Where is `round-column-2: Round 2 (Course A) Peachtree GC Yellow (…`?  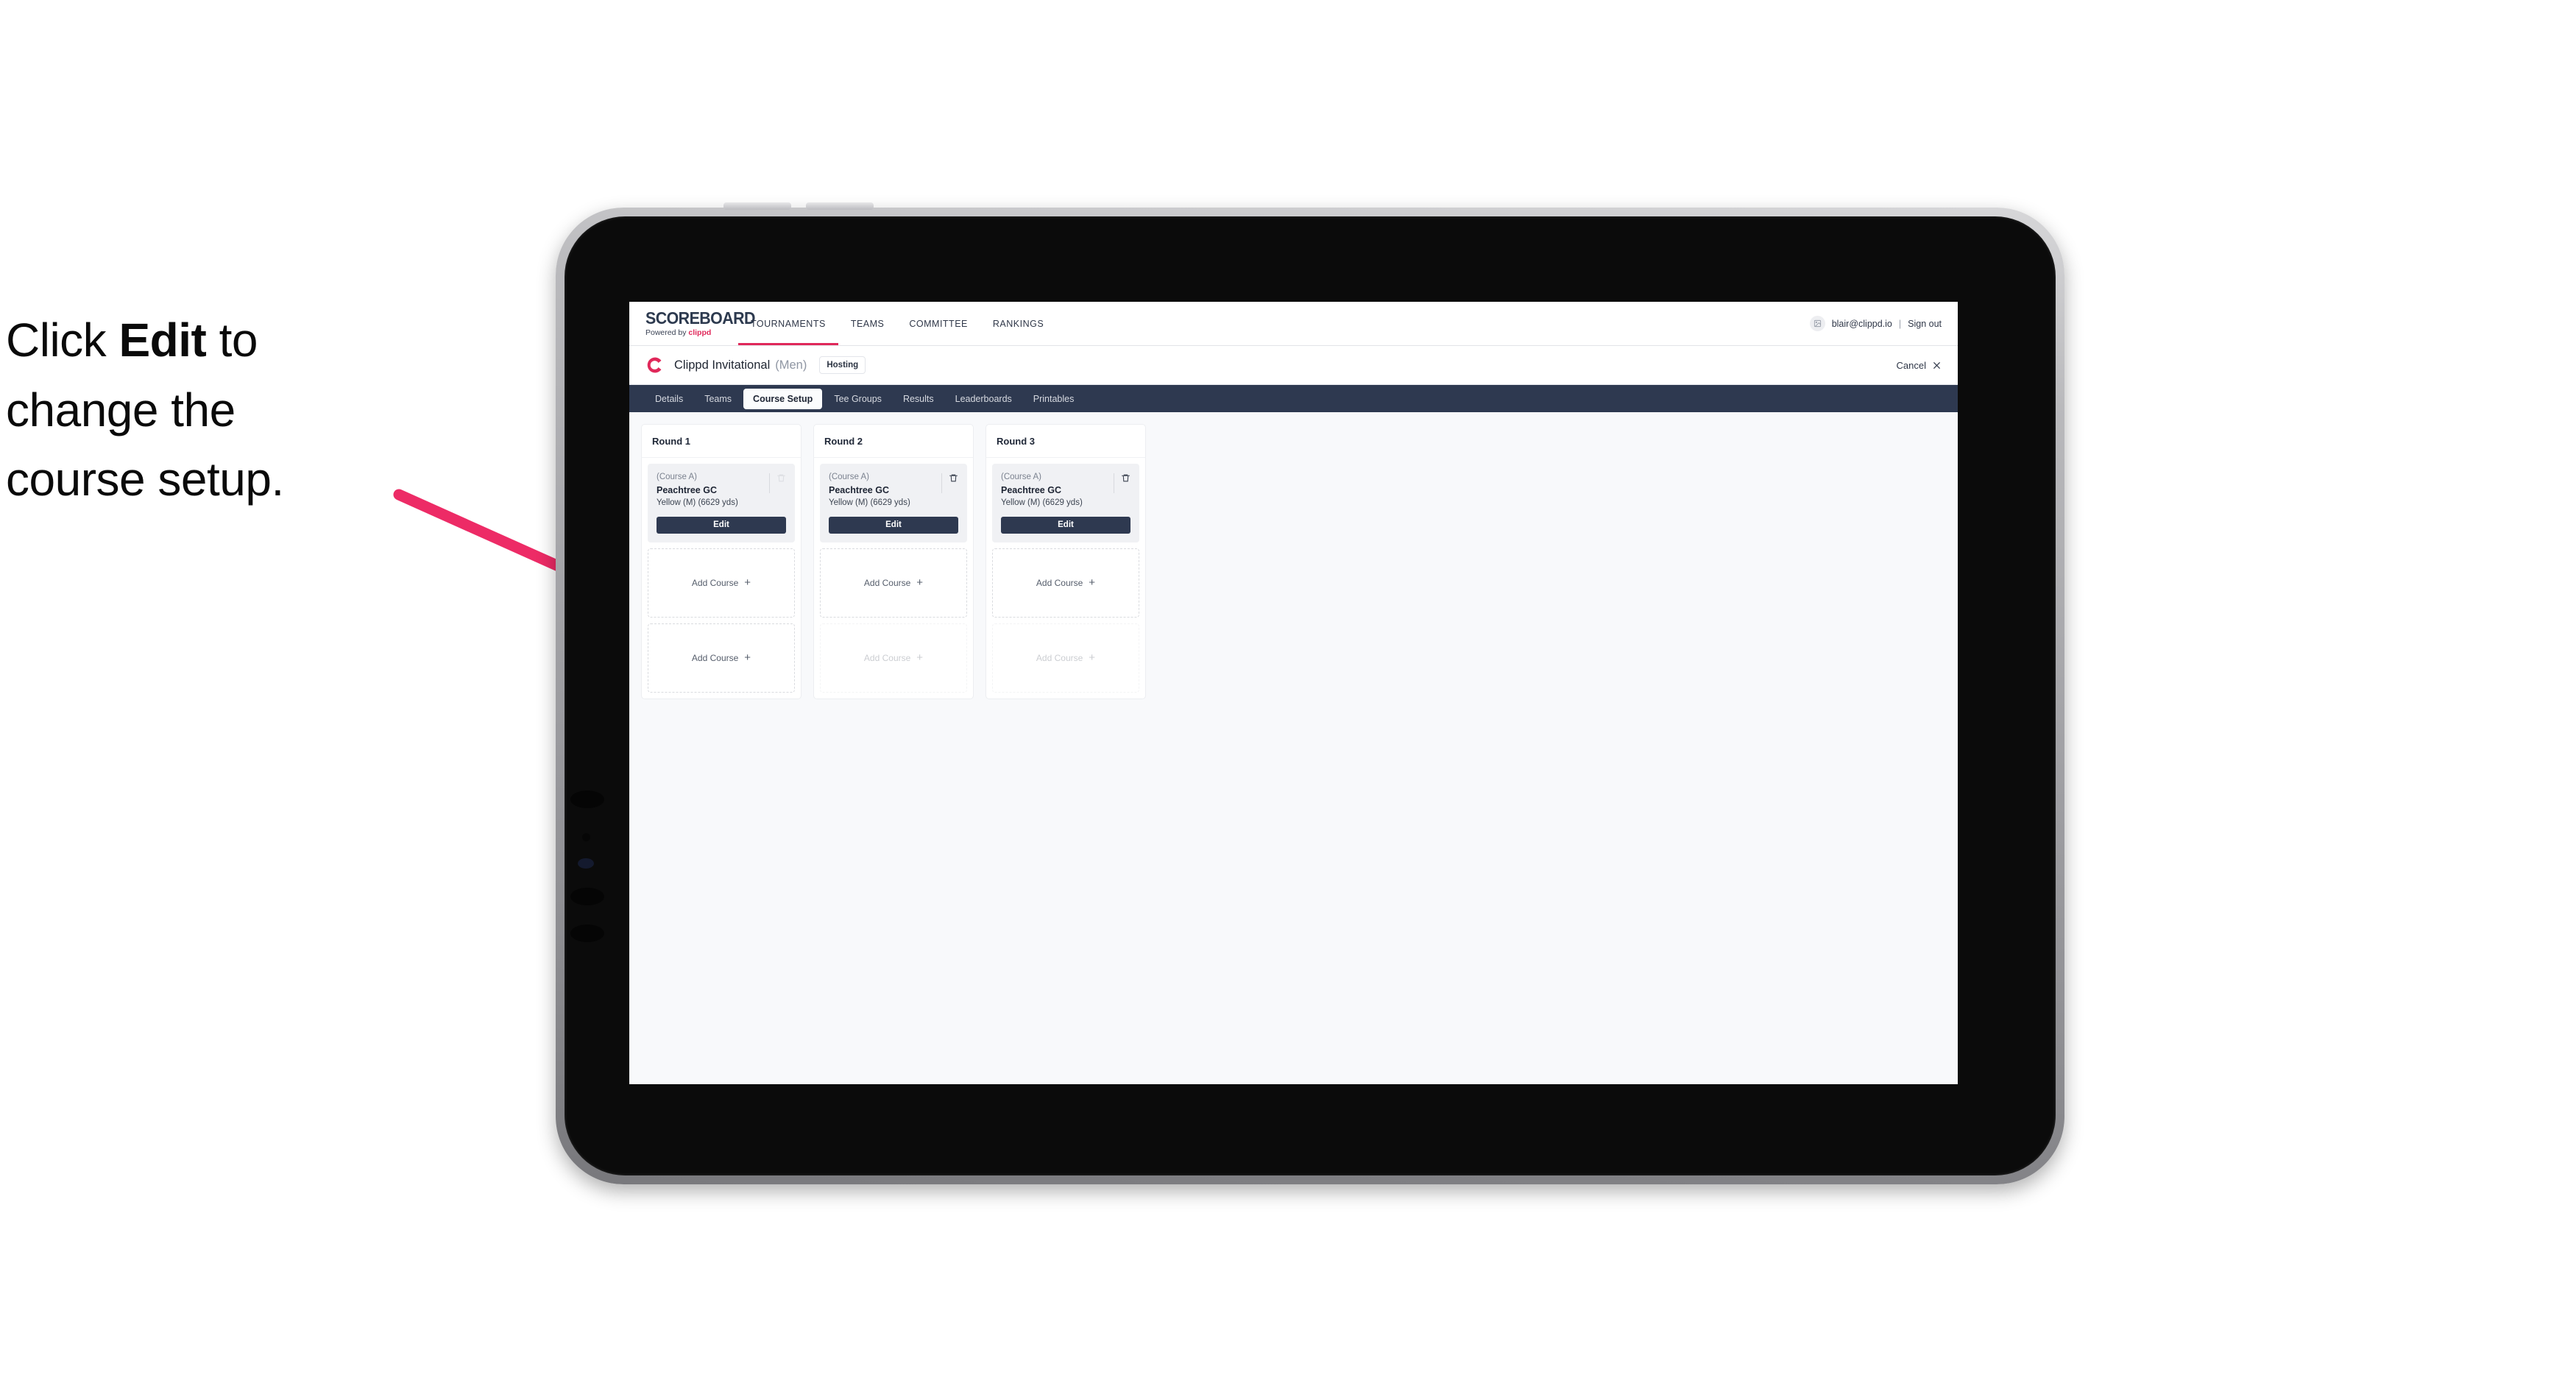 round-column-2: Round 2 (Course A) Peachtree GC Yellow (… is located at coordinates (893, 561).